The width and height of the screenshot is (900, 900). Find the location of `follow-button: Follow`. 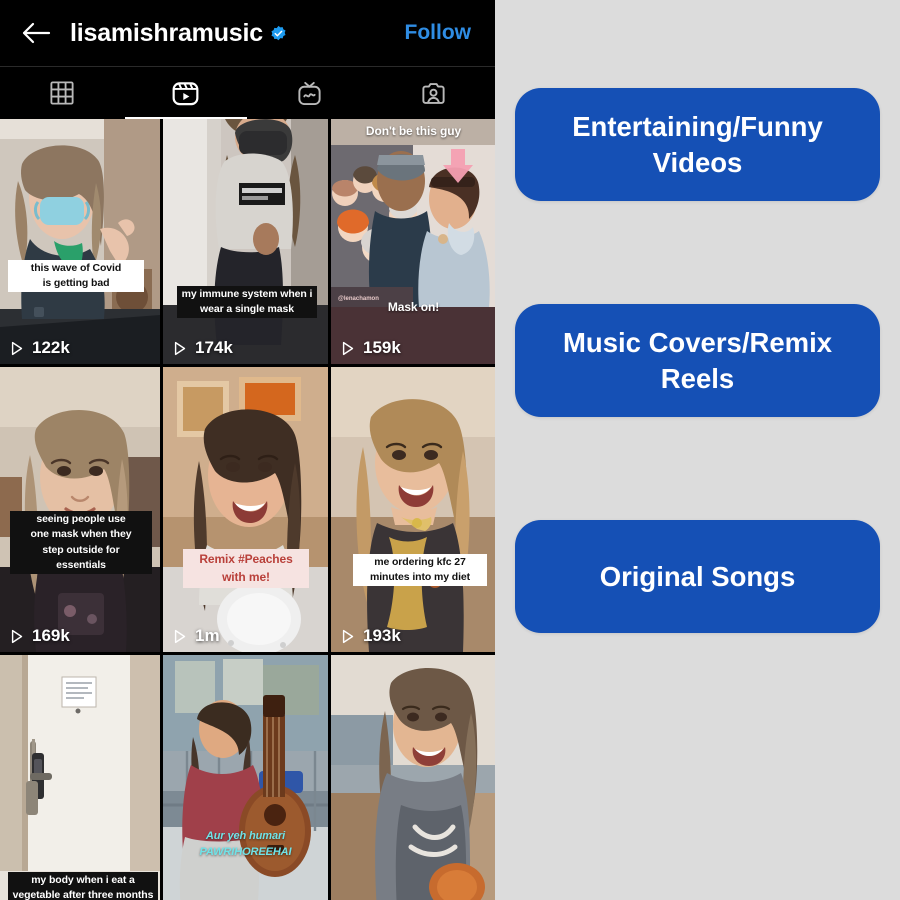

follow-button: Follow is located at coordinates (439, 33).